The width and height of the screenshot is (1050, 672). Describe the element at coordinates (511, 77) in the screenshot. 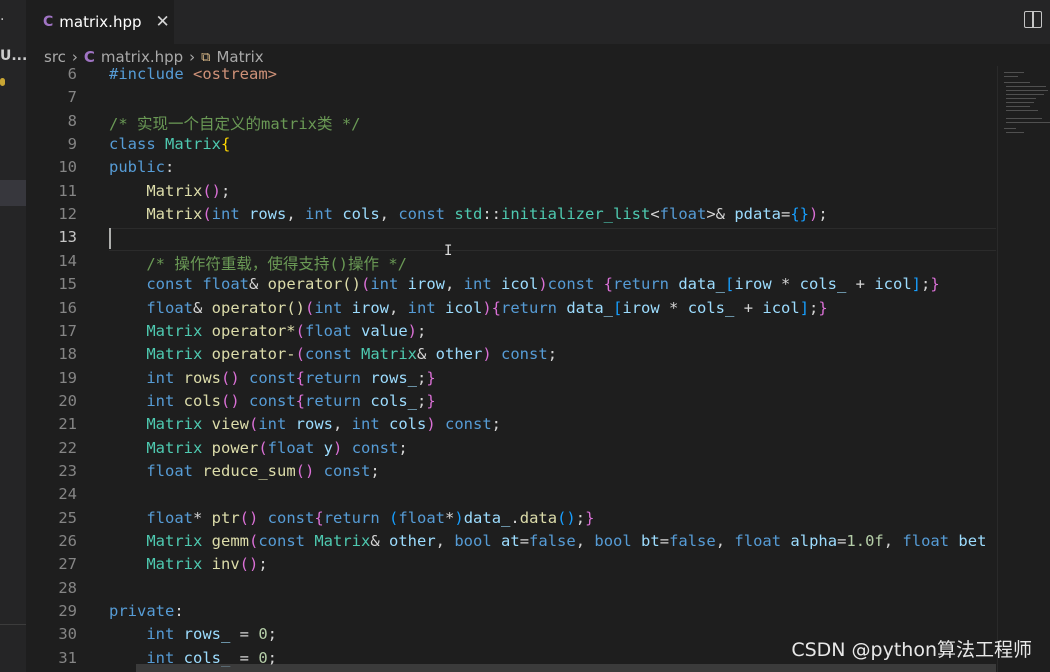

I see `code-line: 6 #include <ostream>` at that location.